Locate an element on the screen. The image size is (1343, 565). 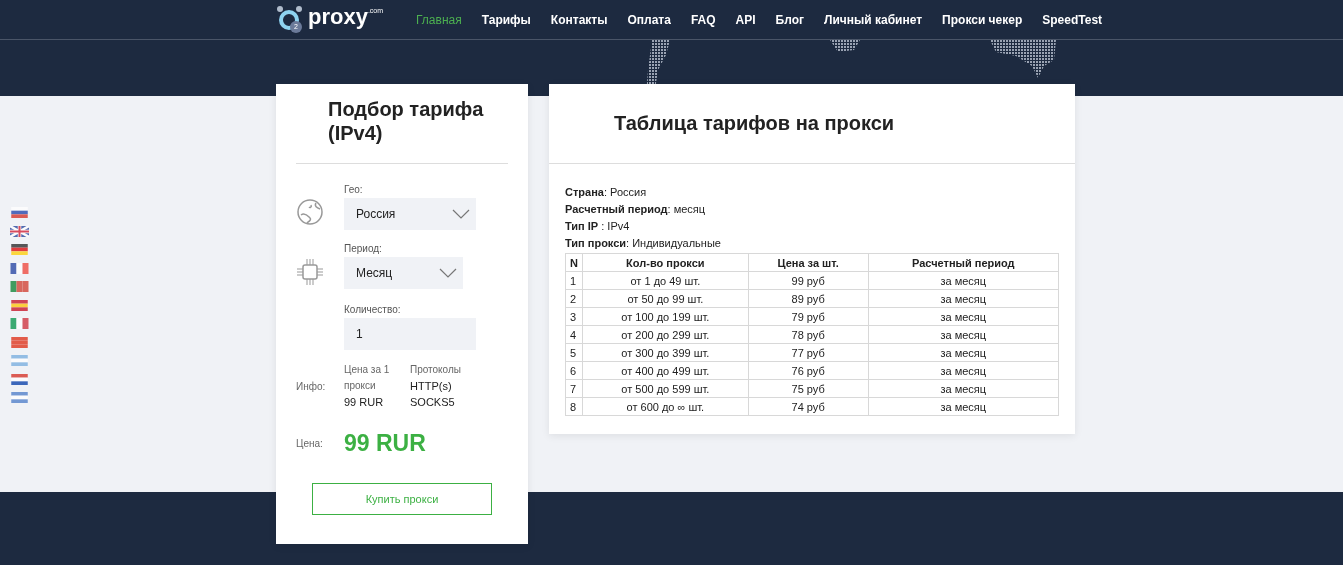
table-cell: от 600 до ∞ шт. is located at coordinates (665, 406).